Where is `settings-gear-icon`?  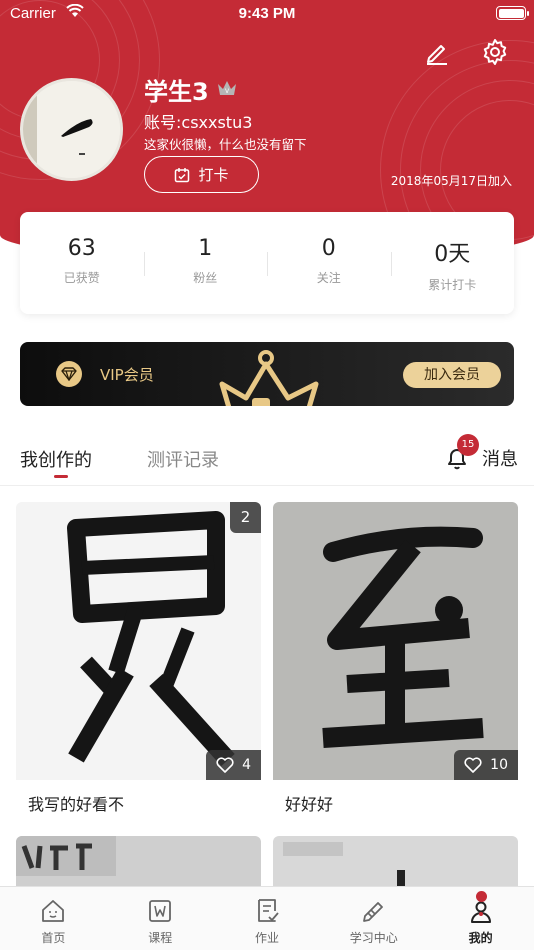
settings-gear-icon is located at coordinates (495, 52).